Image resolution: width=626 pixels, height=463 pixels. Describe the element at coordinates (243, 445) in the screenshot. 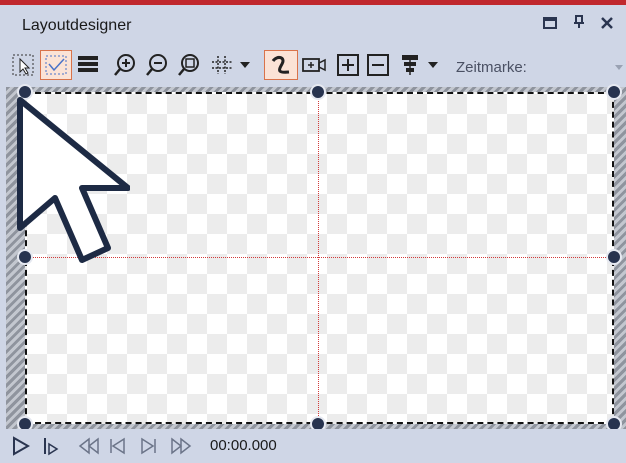

I see `time-display: 00:00.000` at that location.